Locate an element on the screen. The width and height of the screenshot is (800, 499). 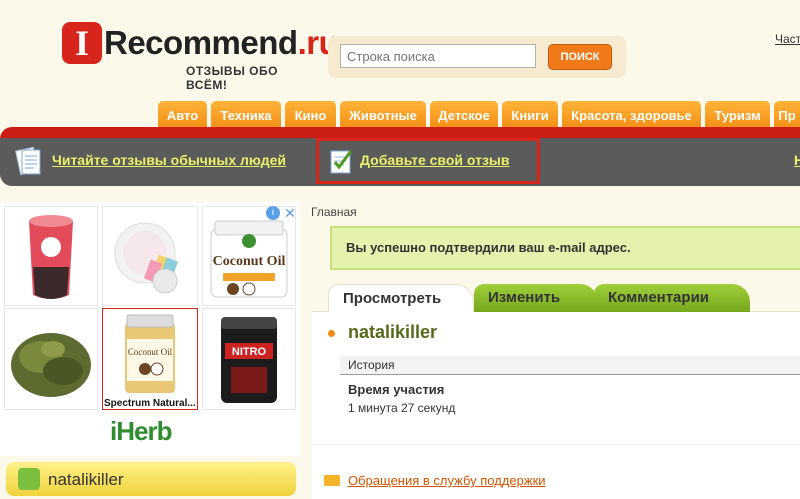
ad-product-bubble-tea is located at coordinates (51, 256).